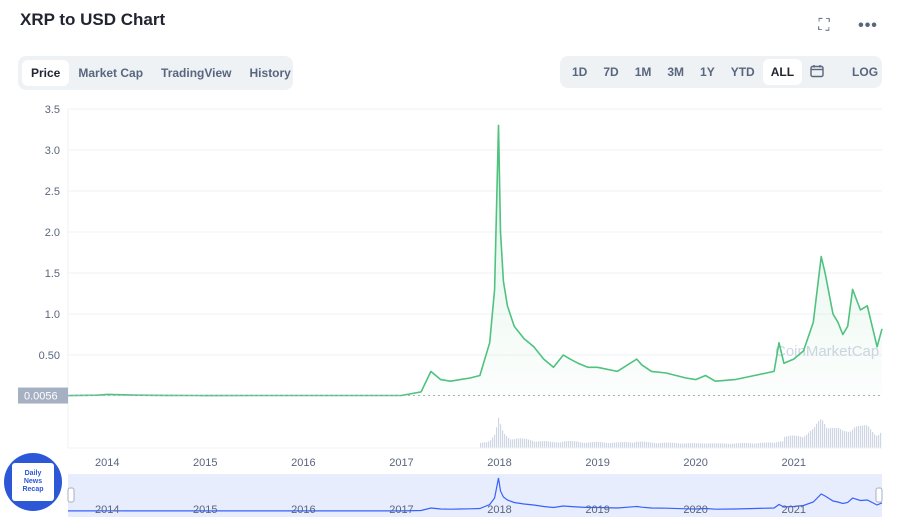 The image size is (900, 531). What do you see at coordinates (499, 463) in the screenshot?
I see `x-tick-label: 2018` at bounding box center [499, 463].